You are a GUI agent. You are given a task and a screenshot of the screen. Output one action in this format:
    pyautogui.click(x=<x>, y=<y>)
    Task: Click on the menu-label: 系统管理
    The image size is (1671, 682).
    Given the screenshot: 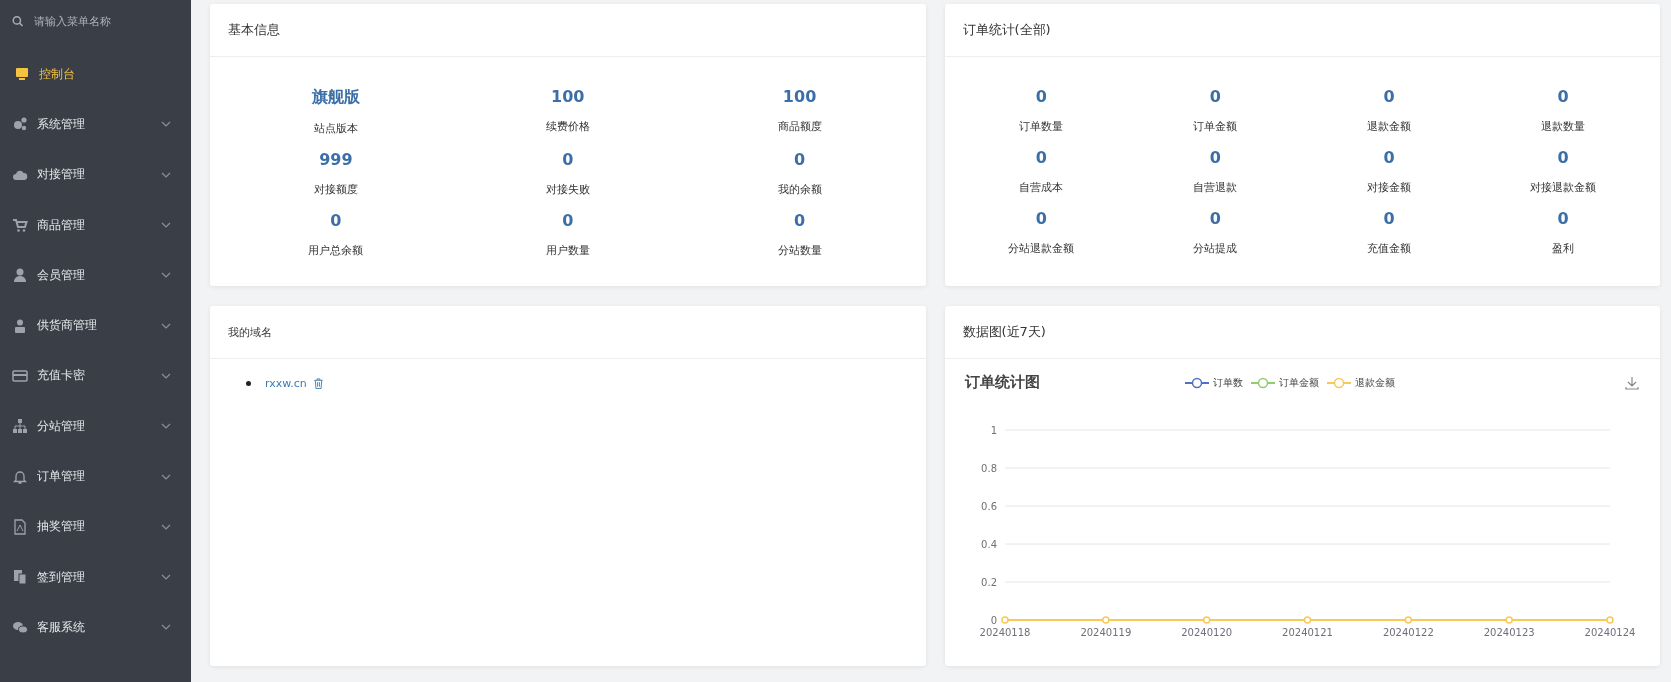 What is the action you would take?
    pyautogui.click(x=61, y=124)
    